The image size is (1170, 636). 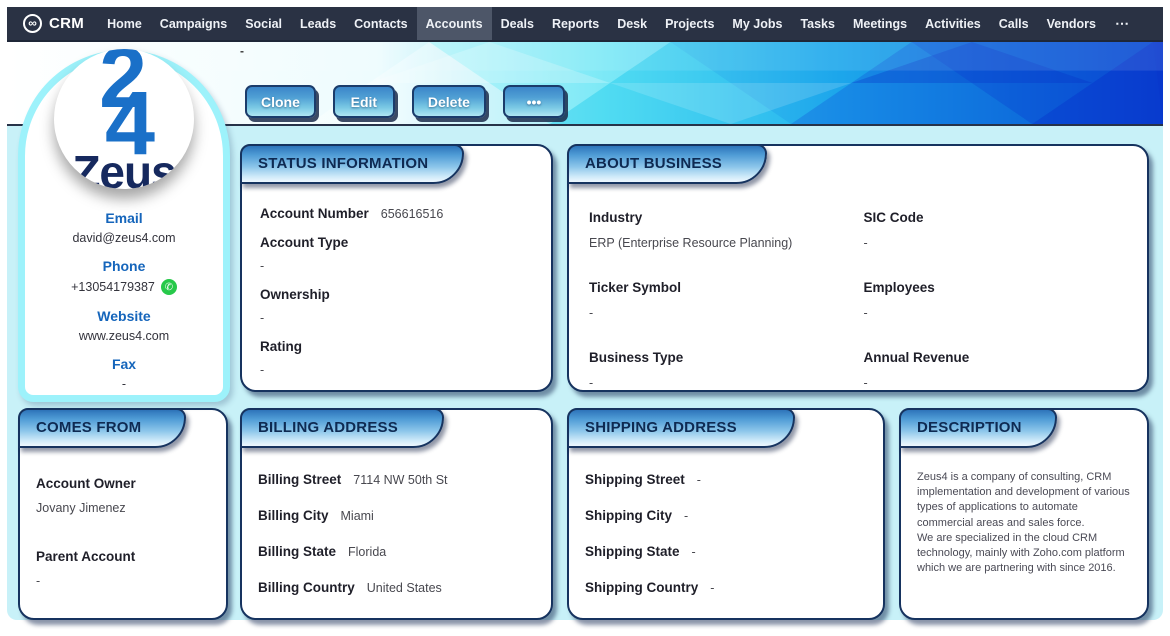 I want to click on field-label: Employees, so click(x=899, y=287).